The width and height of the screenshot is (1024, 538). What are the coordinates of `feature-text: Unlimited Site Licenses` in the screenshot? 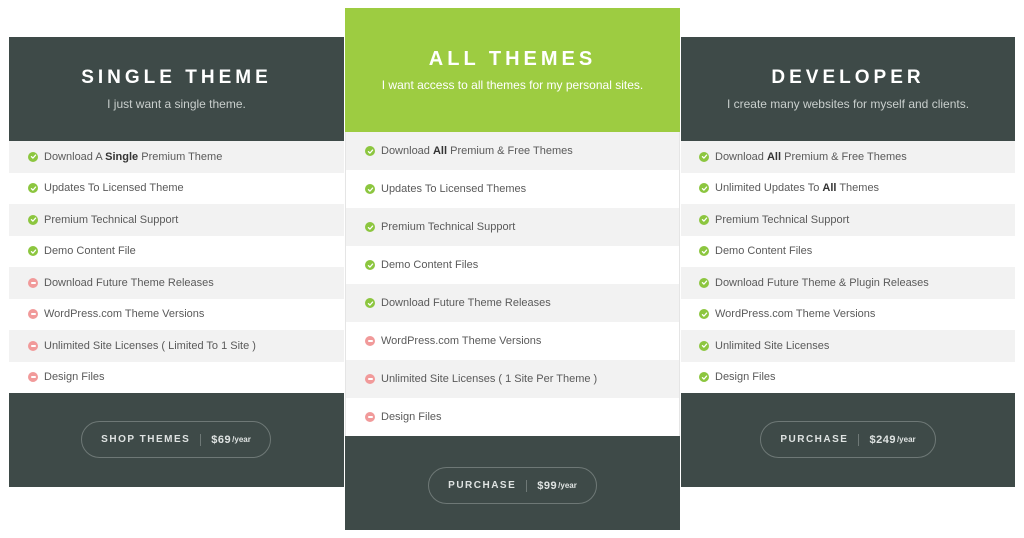 It's located at (772, 345).